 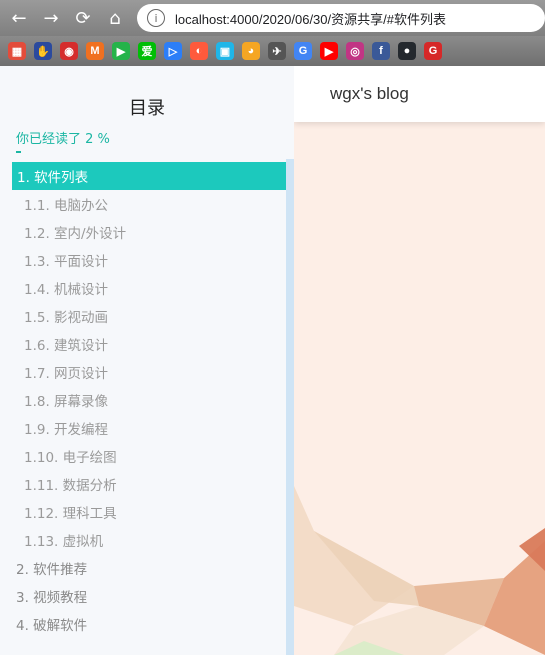 What do you see at coordinates (69, 51) in the screenshot?
I see `weibo-icon: ◉` at bounding box center [69, 51].